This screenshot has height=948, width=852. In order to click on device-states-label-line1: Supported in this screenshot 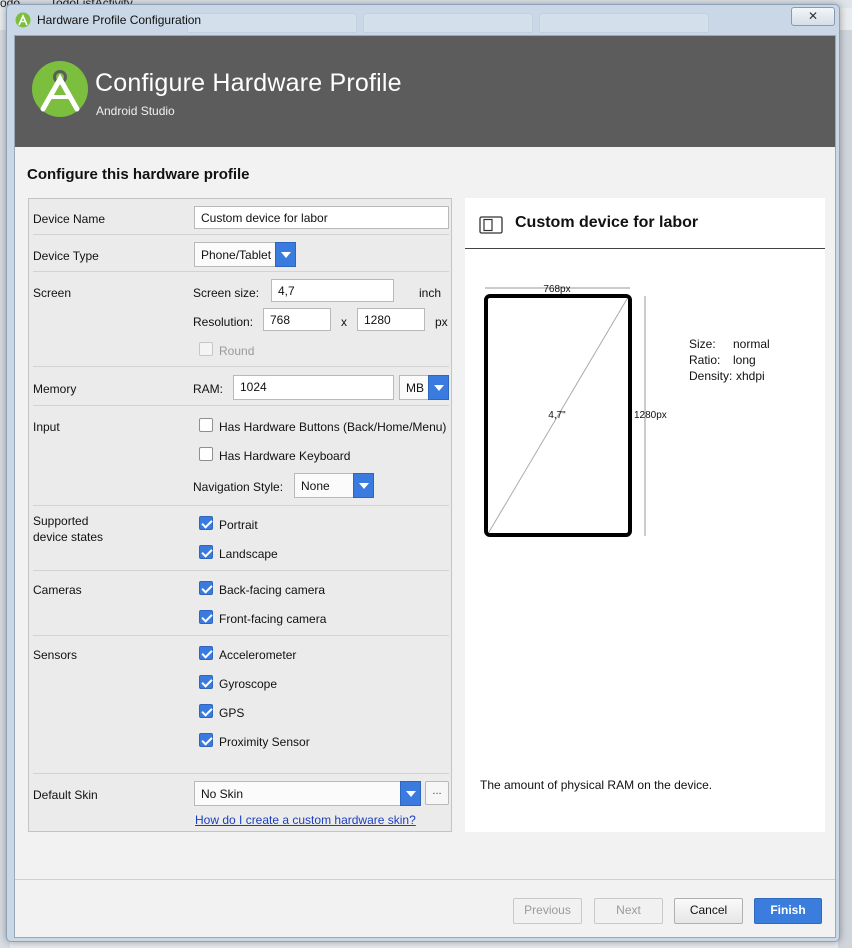, I will do `click(61, 521)`.